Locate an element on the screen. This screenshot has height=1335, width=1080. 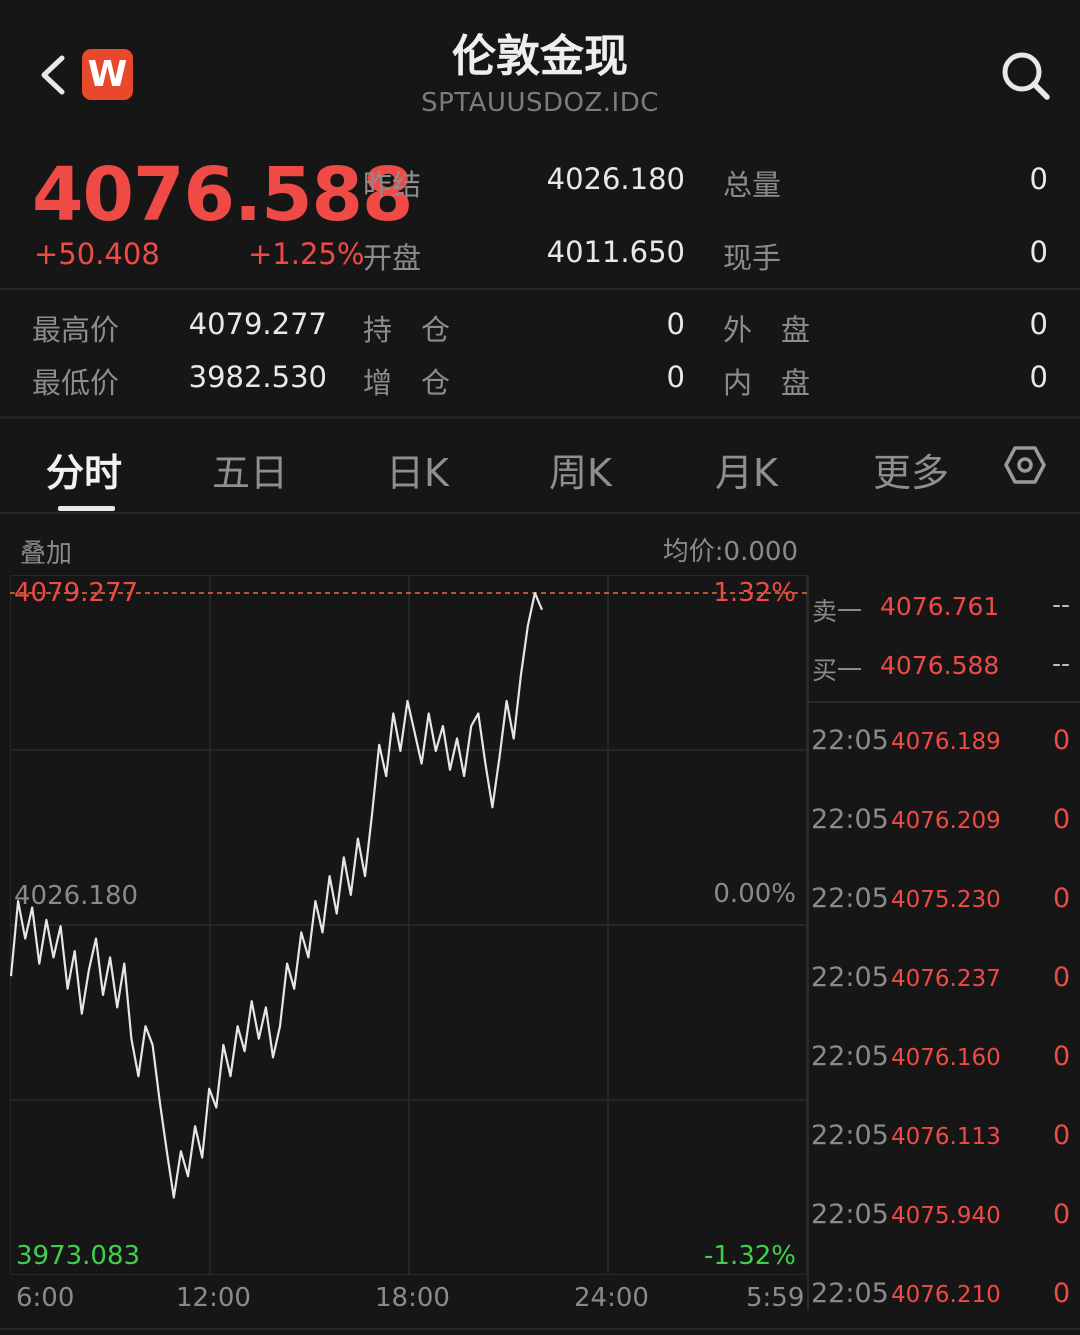
trade-row: 22:05 4076.160 0 is located at coordinates (941, 1058).